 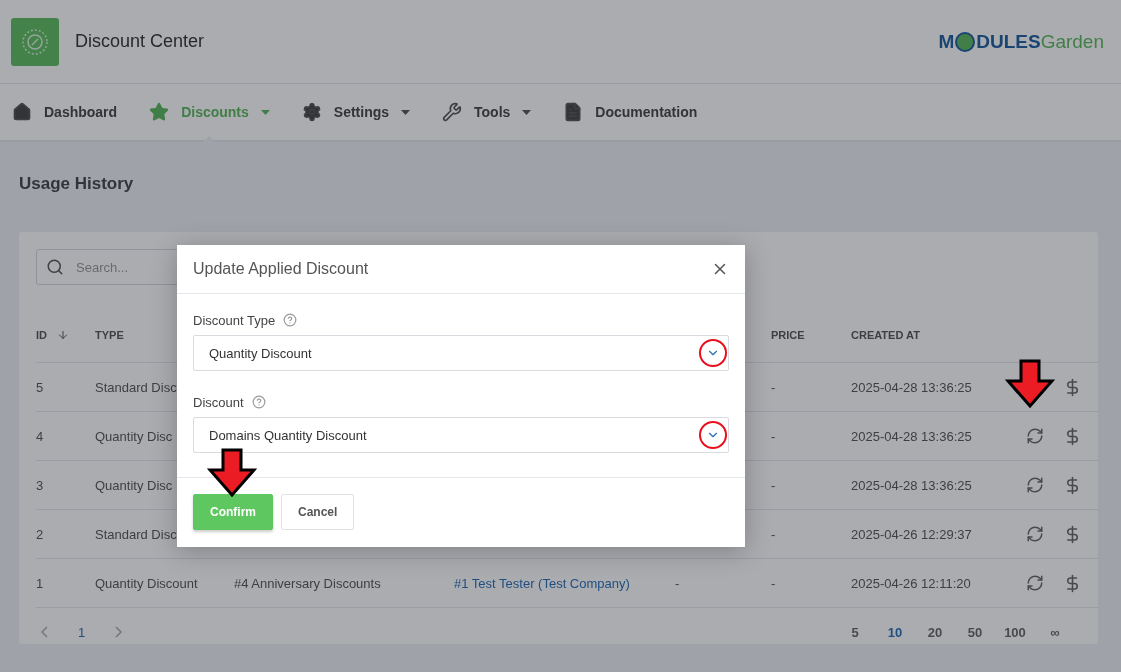 I want to click on table-cell: 5, so click(x=65, y=387).